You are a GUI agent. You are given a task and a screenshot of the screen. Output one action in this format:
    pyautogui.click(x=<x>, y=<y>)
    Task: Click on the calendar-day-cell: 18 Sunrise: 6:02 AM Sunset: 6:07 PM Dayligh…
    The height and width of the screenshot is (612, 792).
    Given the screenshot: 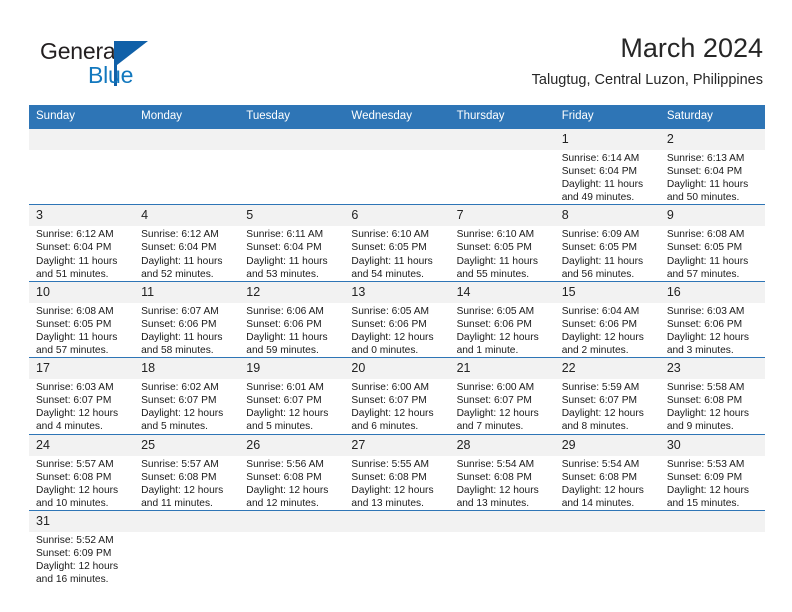 What is the action you would take?
    pyautogui.click(x=187, y=395)
    